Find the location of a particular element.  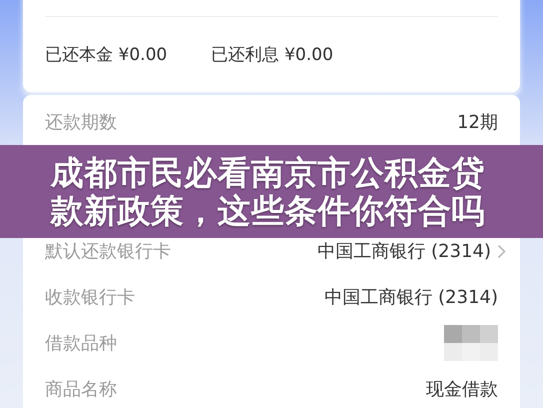

row-label: 借款品种 is located at coordinates (81, 343).